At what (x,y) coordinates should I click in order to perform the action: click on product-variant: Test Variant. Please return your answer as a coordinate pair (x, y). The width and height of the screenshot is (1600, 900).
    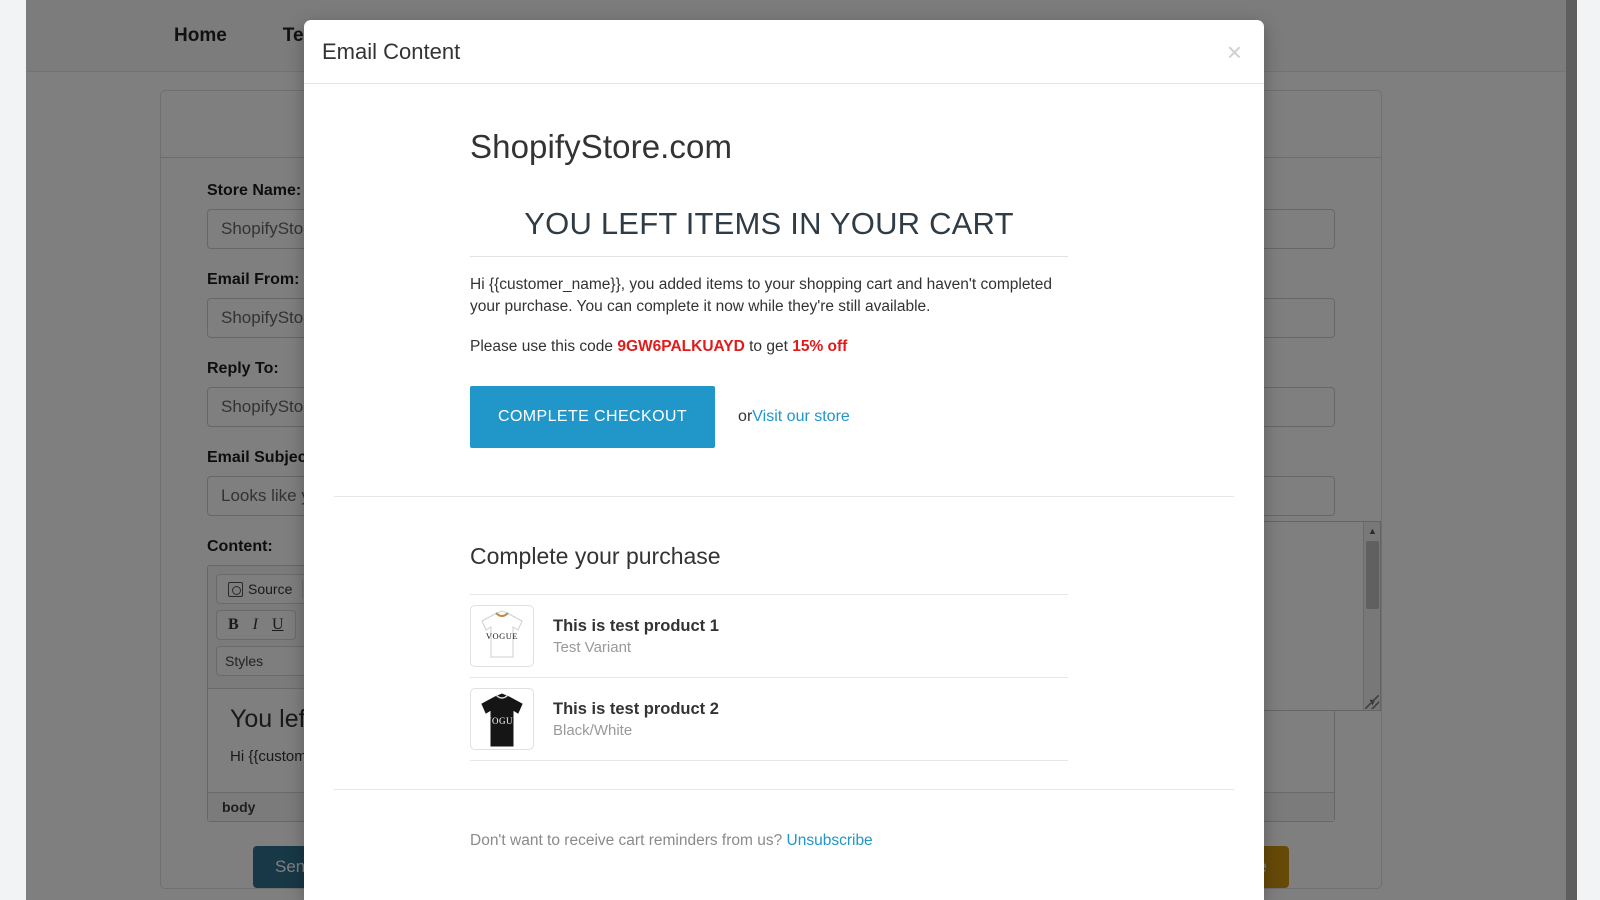
    Looking at the image, I should click on (592, 647).